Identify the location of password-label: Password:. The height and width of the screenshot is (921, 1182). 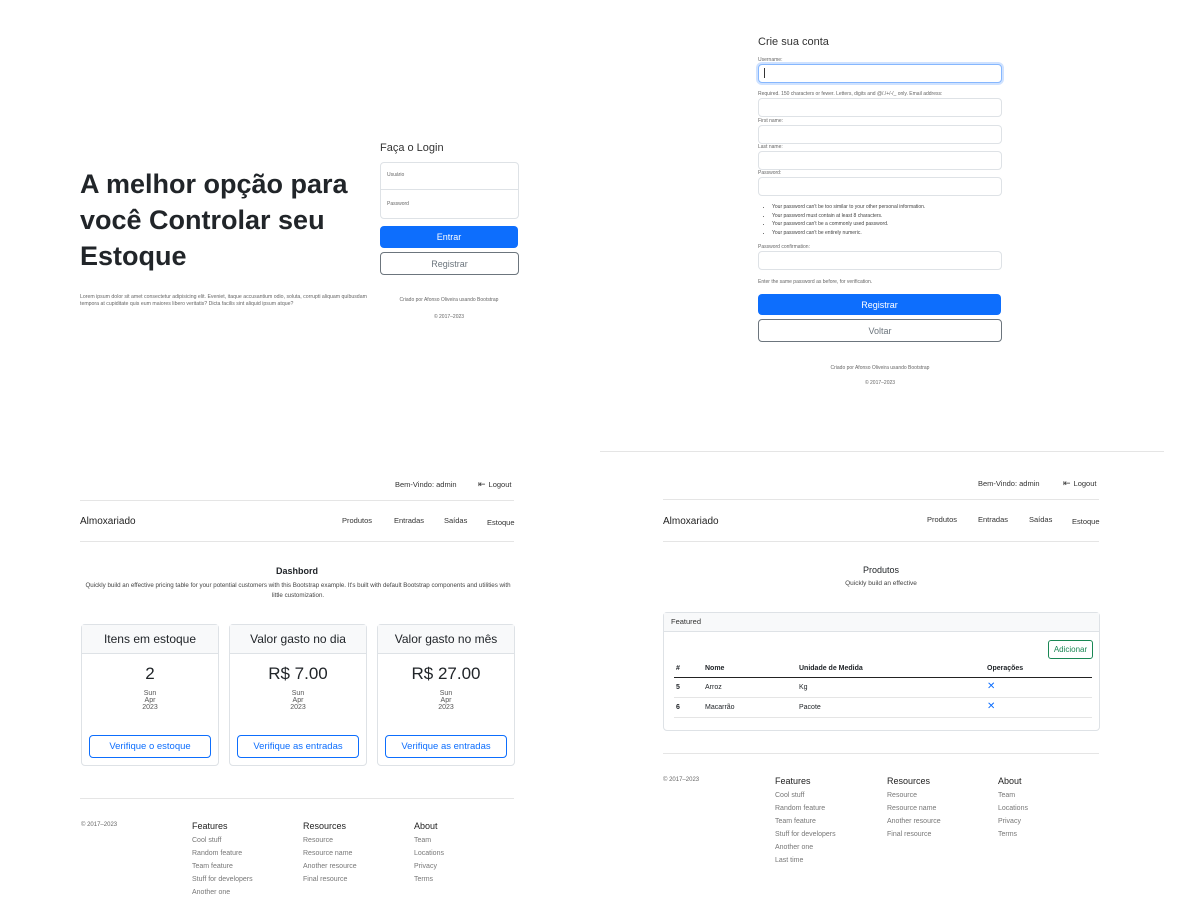
(770, 173).